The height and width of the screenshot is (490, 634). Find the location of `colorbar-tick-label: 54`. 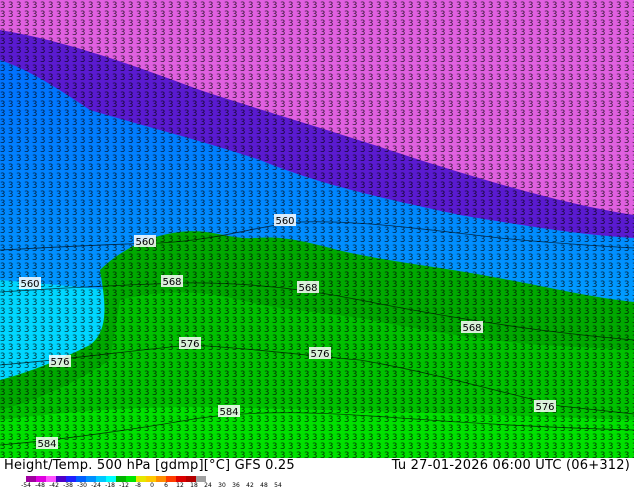

colorbar-tick-label: 54 is located at coordinates (278, 485).